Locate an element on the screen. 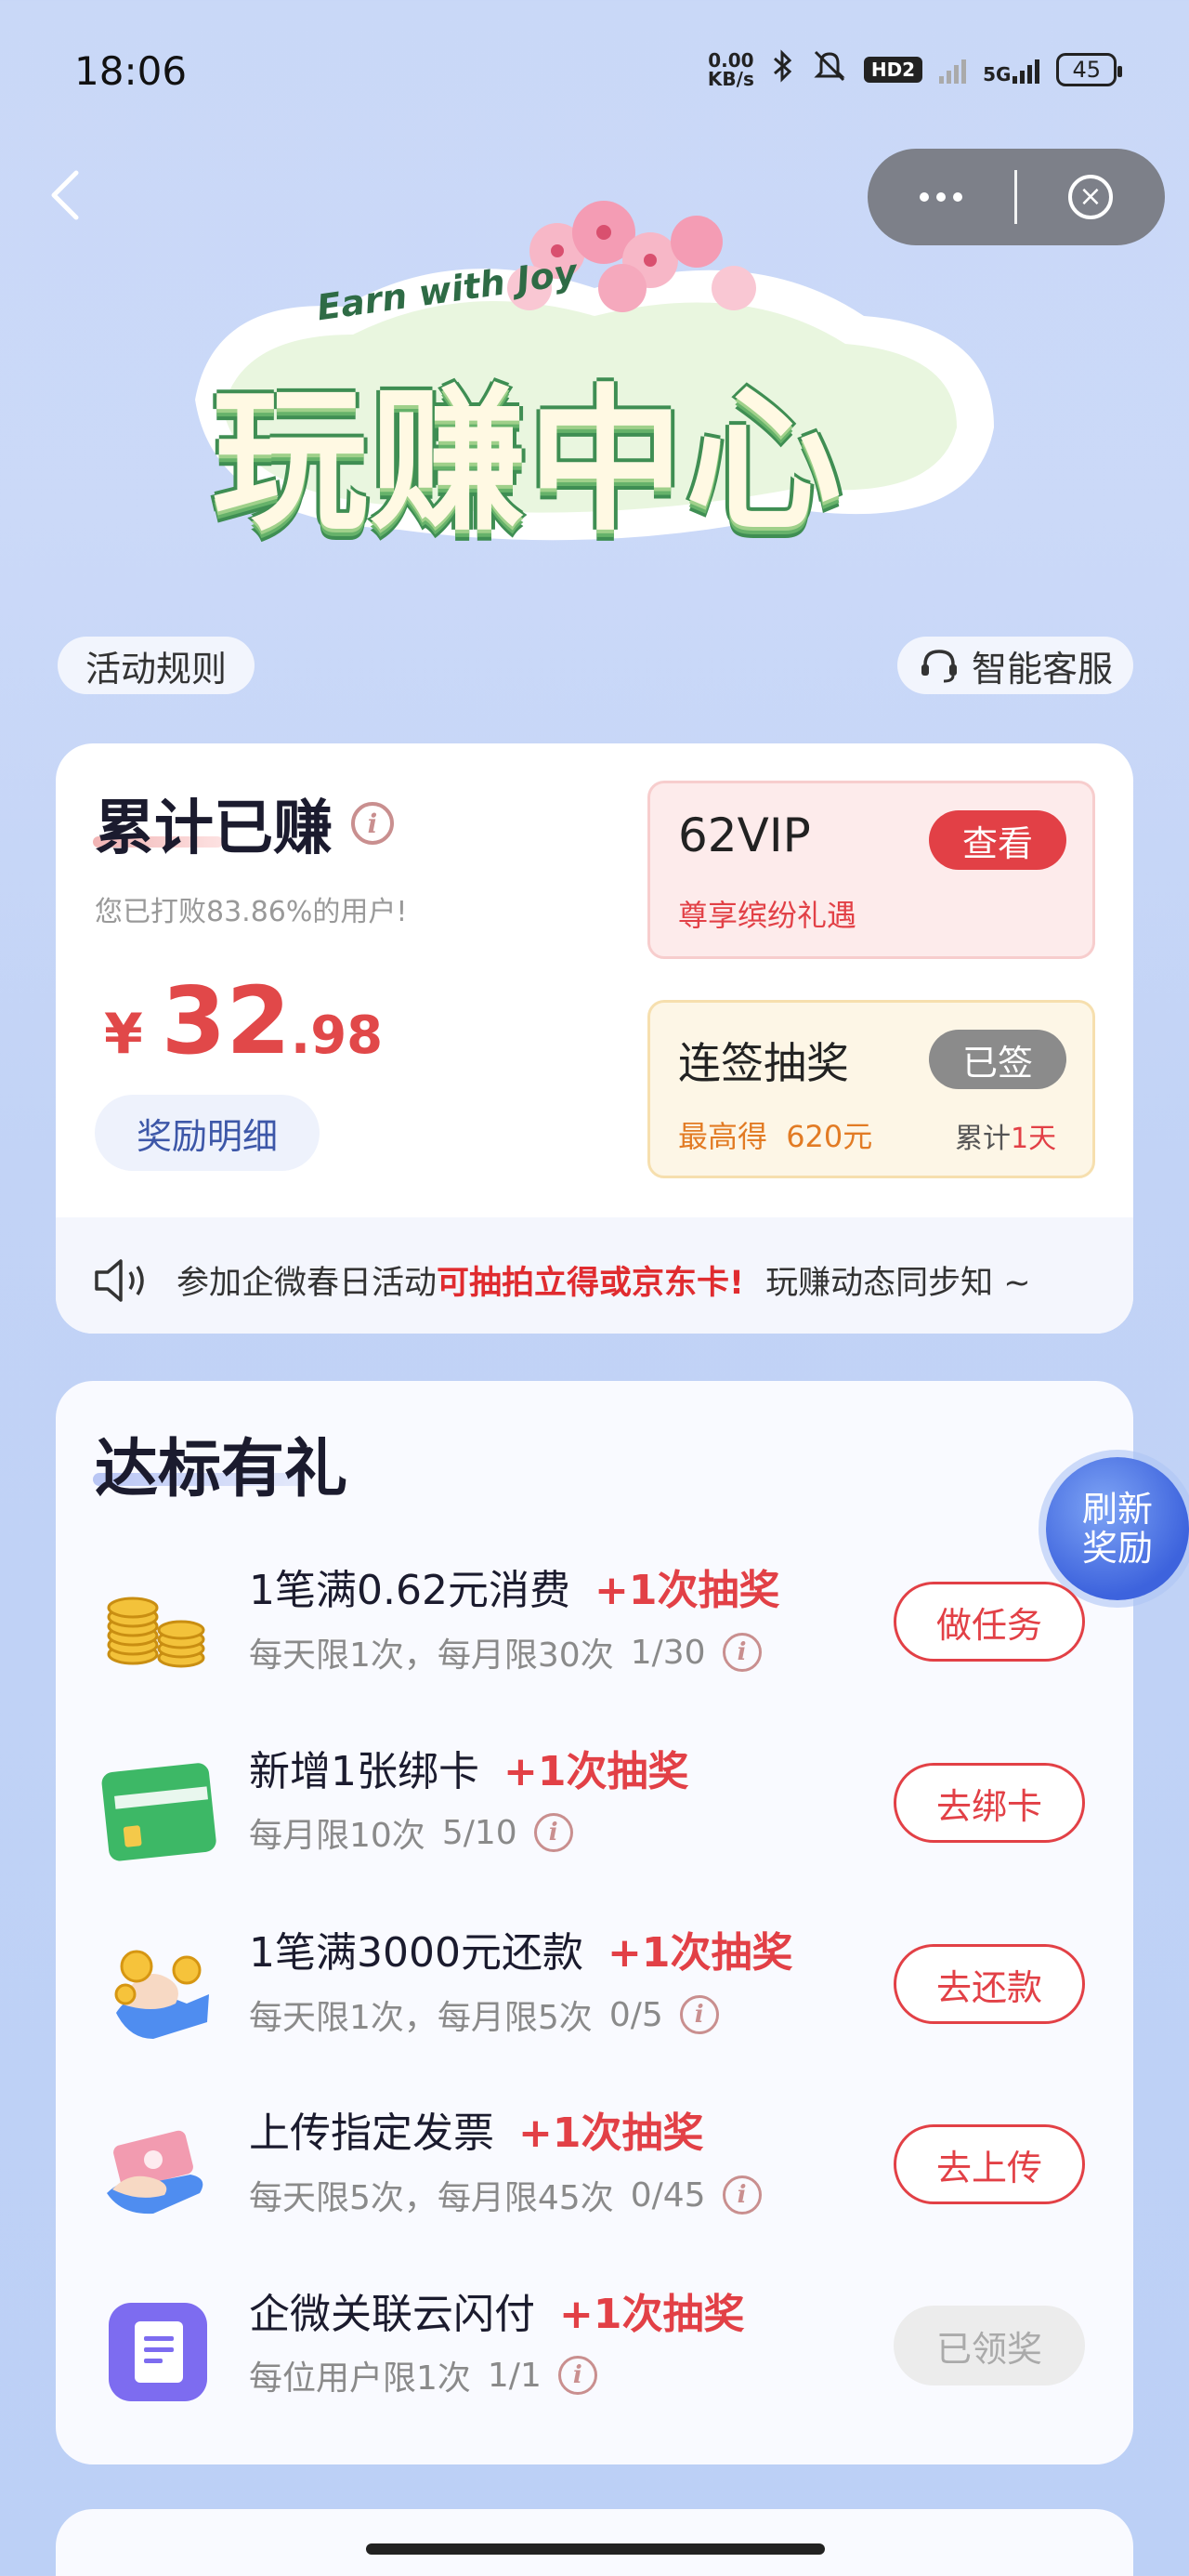  task-limit: 每天限5次，每月限45次 is located at coordinates (432, 2198).